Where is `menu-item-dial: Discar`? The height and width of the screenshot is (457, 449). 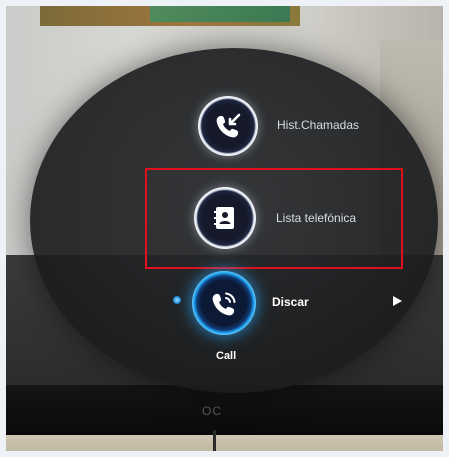 menu-item-dial: Discar is located at coordinates (257, 303).